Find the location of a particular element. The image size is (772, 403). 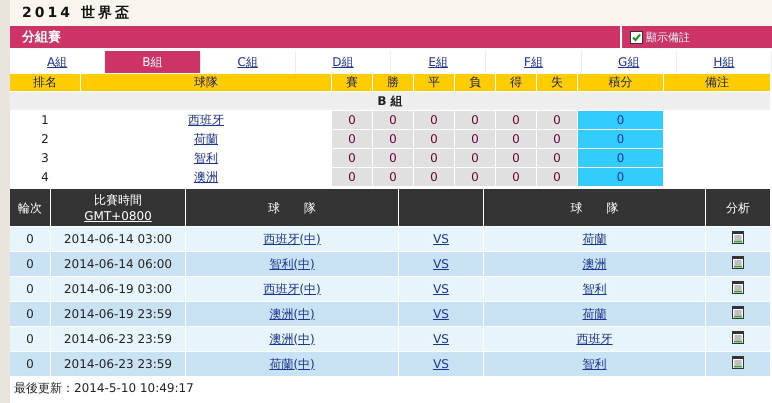

column-header: 球隊 is located at coordinates (206, 82).